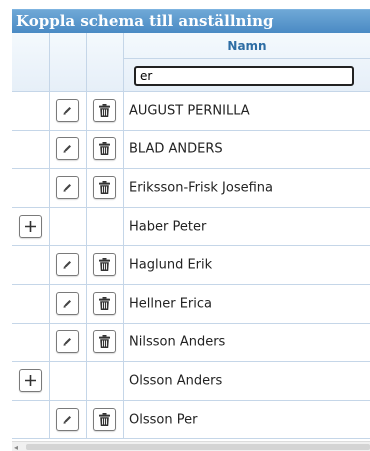 This screenshot has height=451, width=370. What do you see at coordinates (177, 342) in the screenshot?
I see `employee-name: Nilsson Anders` at bounding box center [177, 342].